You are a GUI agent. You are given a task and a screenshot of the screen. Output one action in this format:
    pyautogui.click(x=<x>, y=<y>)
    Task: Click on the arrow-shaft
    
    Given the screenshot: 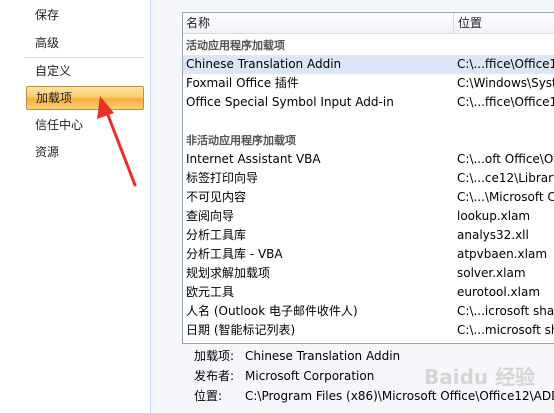 What is the action you would take?
    pyautogui.click(x=120, y=147)
    